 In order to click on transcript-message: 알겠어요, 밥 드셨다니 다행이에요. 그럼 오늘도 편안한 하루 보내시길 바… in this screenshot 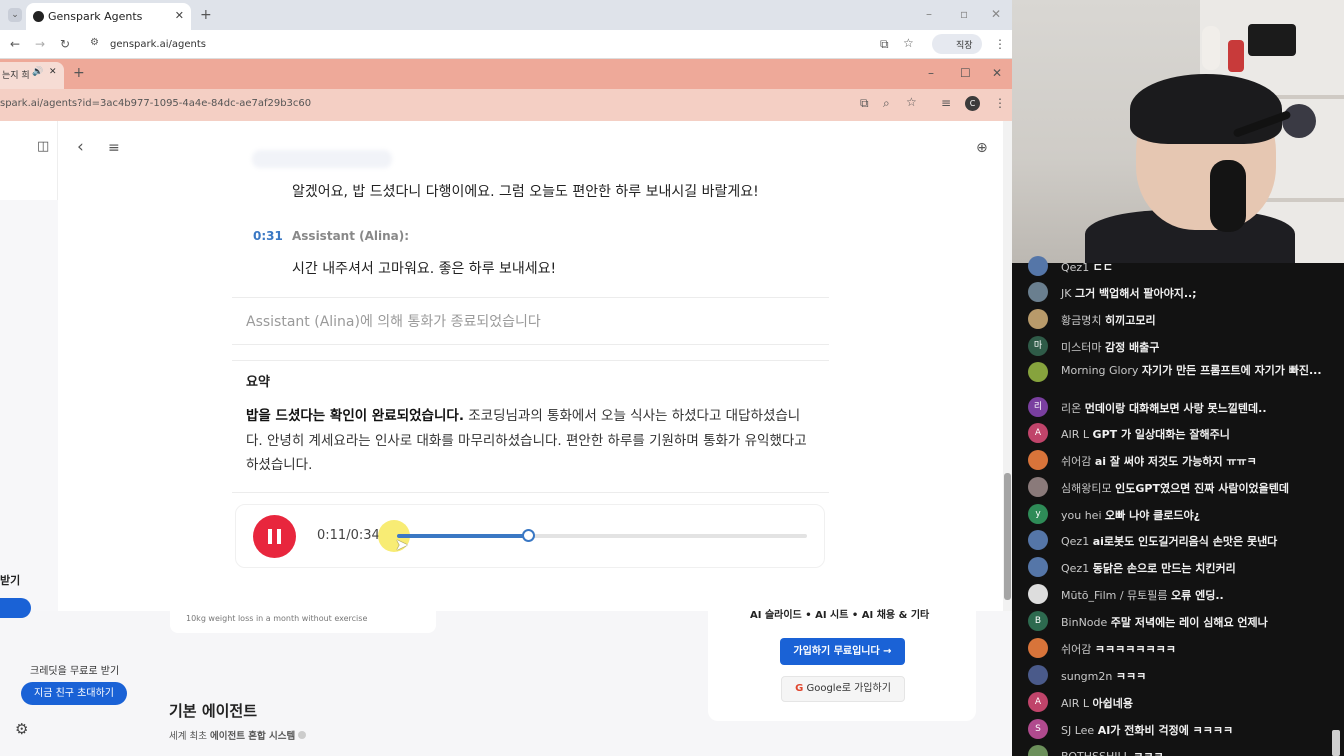, I will do `click(525, 192)`.